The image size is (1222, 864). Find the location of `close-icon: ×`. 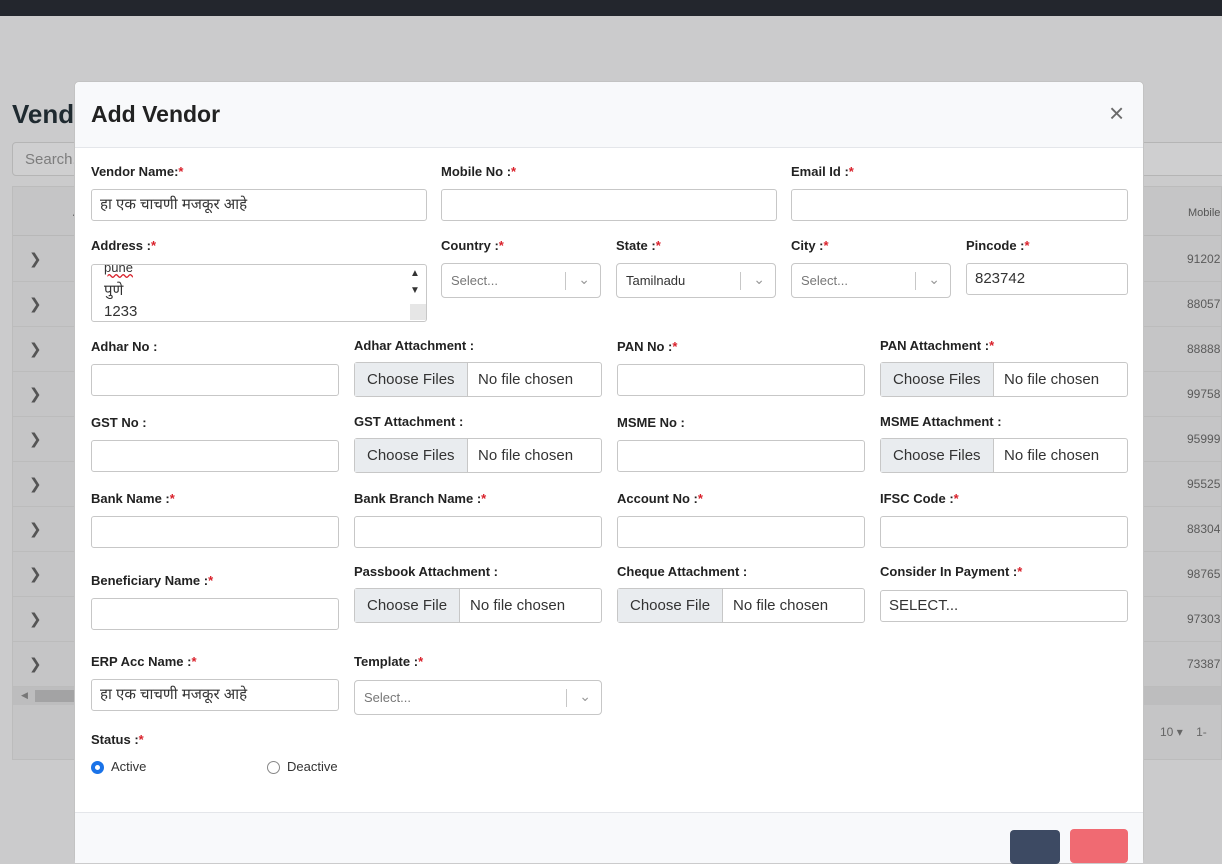

close-icon: × is located at coordinates (1116, 113).